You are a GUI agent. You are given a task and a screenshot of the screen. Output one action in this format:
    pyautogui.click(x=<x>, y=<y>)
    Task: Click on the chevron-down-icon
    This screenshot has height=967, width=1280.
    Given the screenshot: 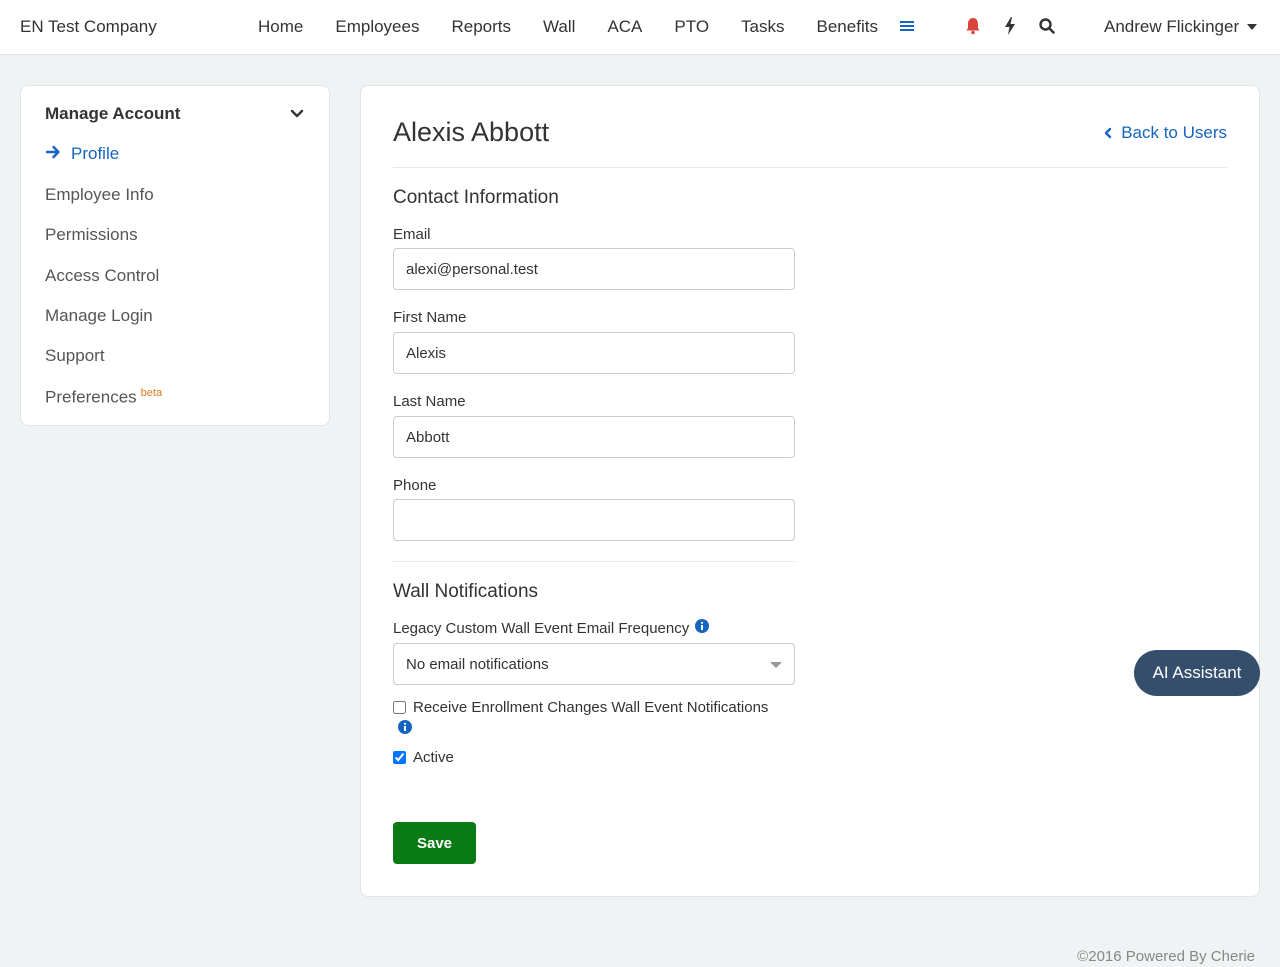 What is the action you would take?
    pyautogui.click(x=297, y=114)
    